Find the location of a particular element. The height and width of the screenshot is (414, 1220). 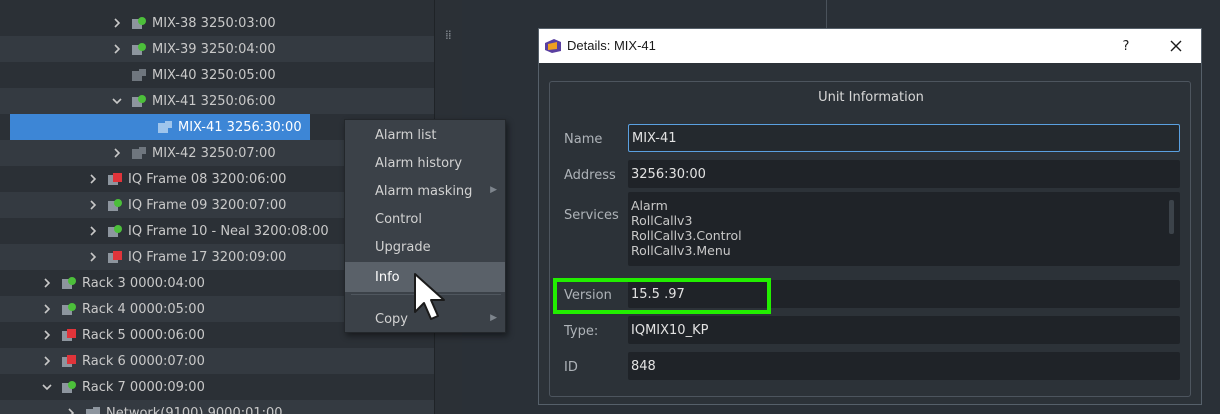

menu-item-label: Info is located at coordinates (387, 277).